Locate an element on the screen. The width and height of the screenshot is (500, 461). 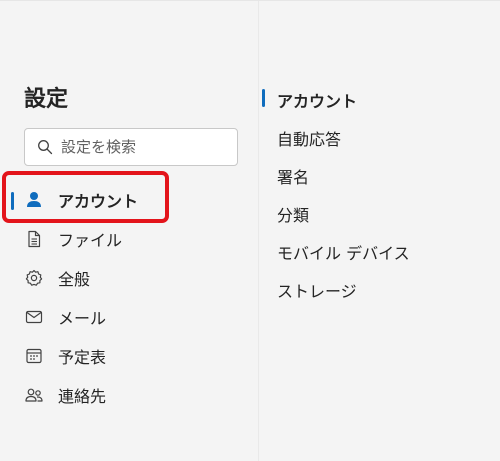
subnav-item-label: モバイル デバイス is located at coordinates (343, 253).